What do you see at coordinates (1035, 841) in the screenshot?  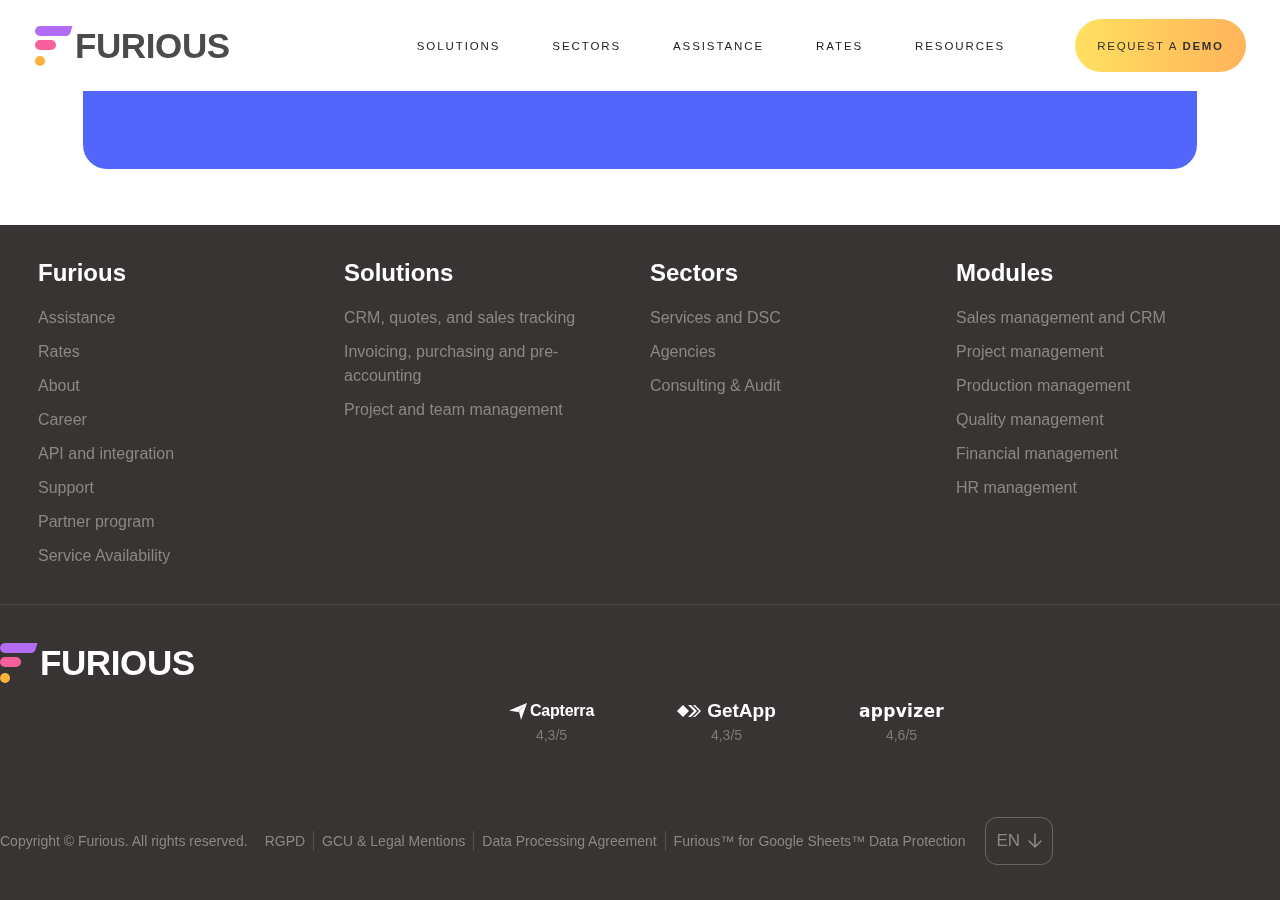 I see `arrow-down-icon` at bounding box center [1035, 841].